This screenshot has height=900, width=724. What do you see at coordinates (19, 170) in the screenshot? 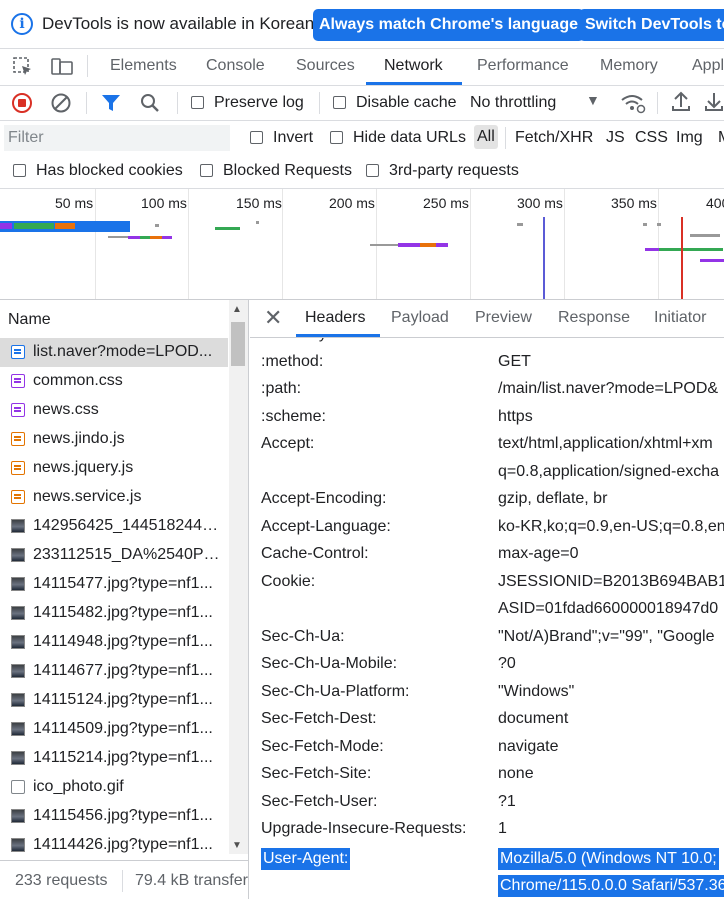
I see `has-blocked-cookies-checkbox` at bounding box center [19, 170].